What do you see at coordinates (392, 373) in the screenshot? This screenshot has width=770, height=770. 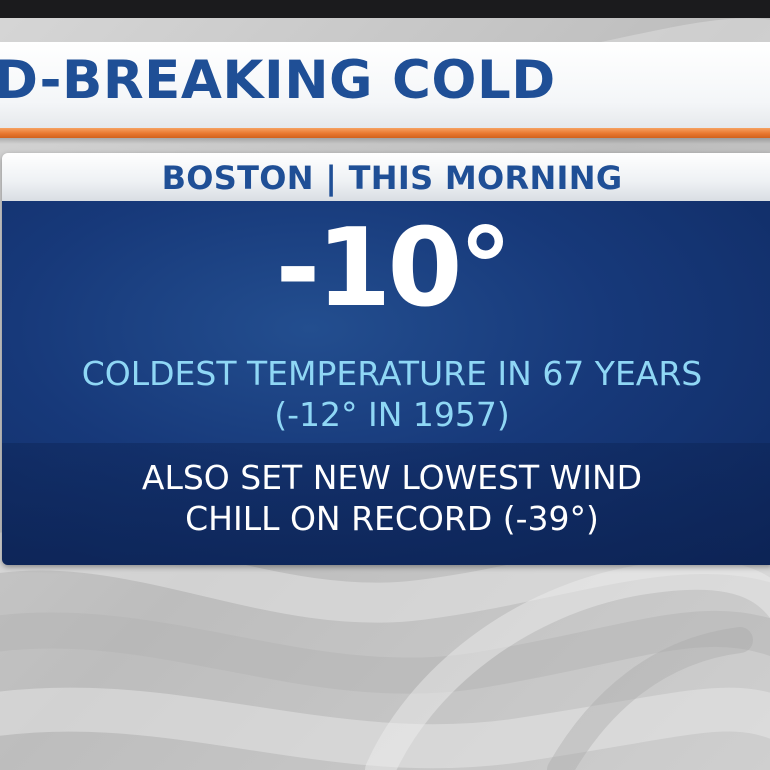 I see `record-line-1: COLDEST TEMPERATURE IN 67 YEARS` at bounding box center [392, 373].